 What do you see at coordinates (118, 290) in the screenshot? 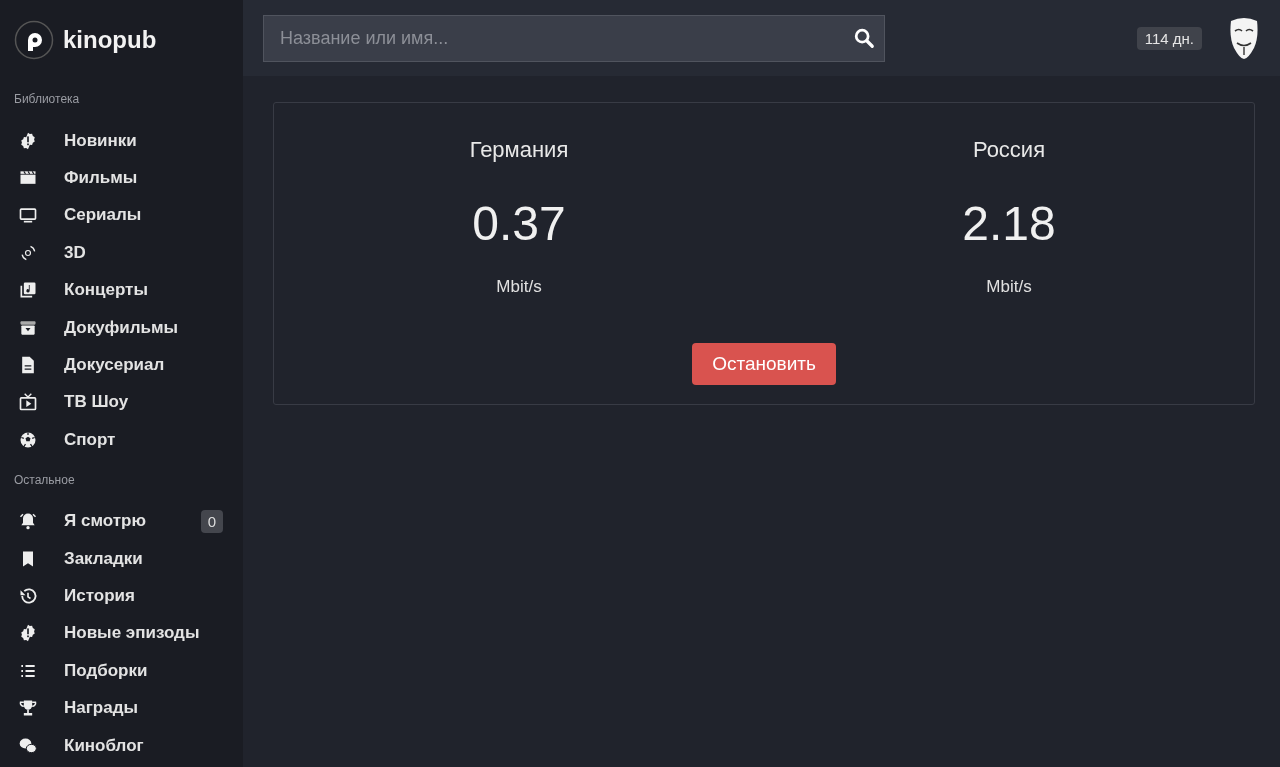
I see `sidebar-item: Концерты` at bounding box center [118, 290].